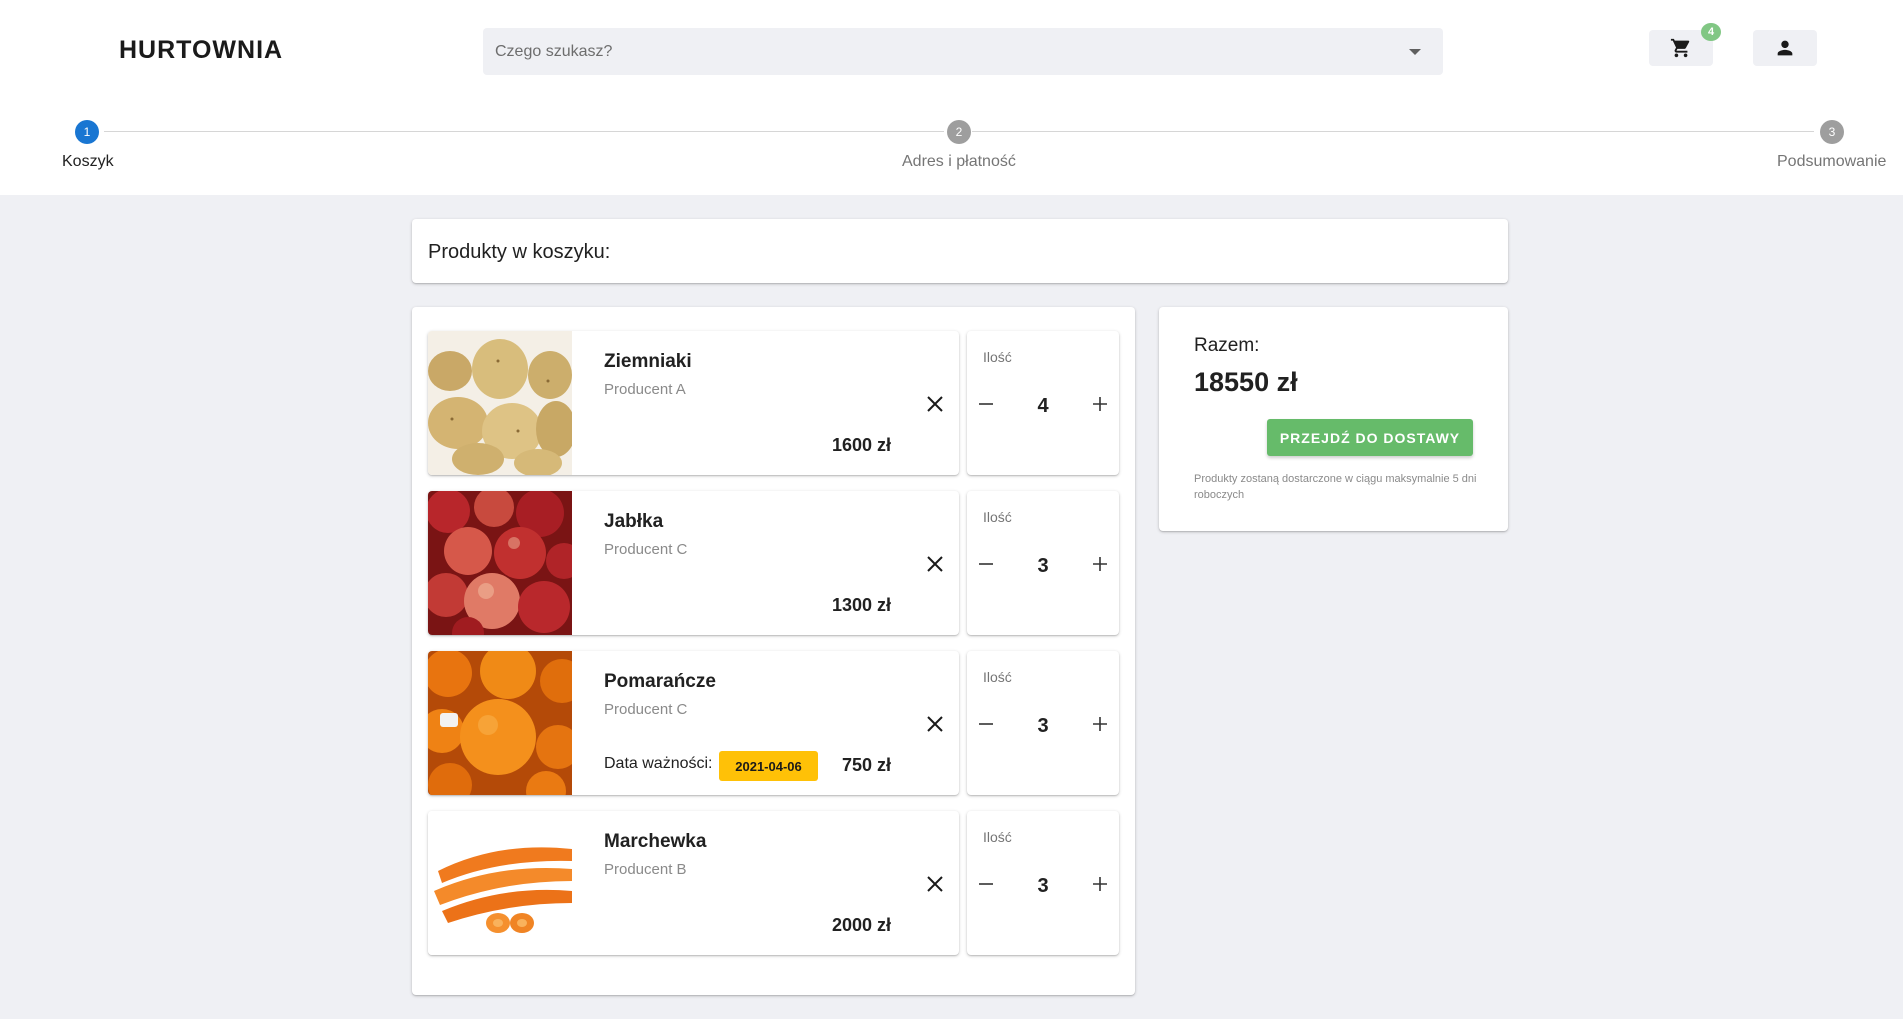 The height and width of the screenshot is (1019, 1903). I want to click on proceed-to-delivery-button: PRZEJDŹ DO DOSTAWY, so click(1370, 437).